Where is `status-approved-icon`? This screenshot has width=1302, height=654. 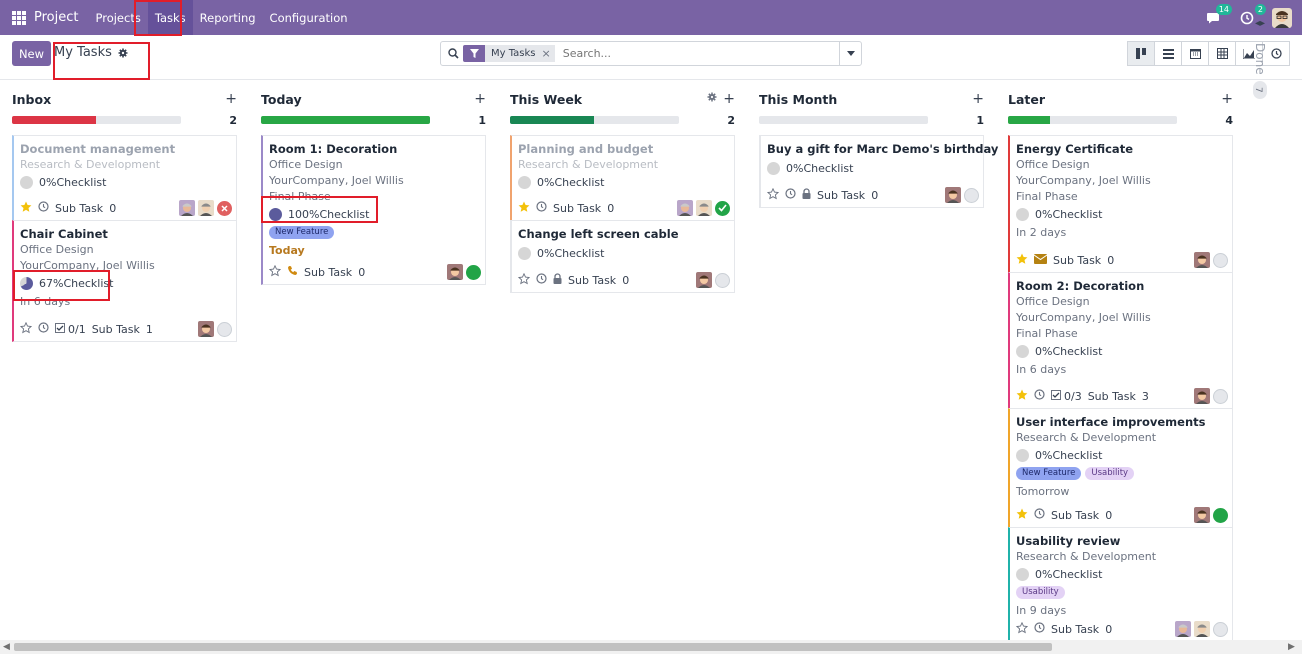 status-approved-icon is located at coordinates (722, 208).